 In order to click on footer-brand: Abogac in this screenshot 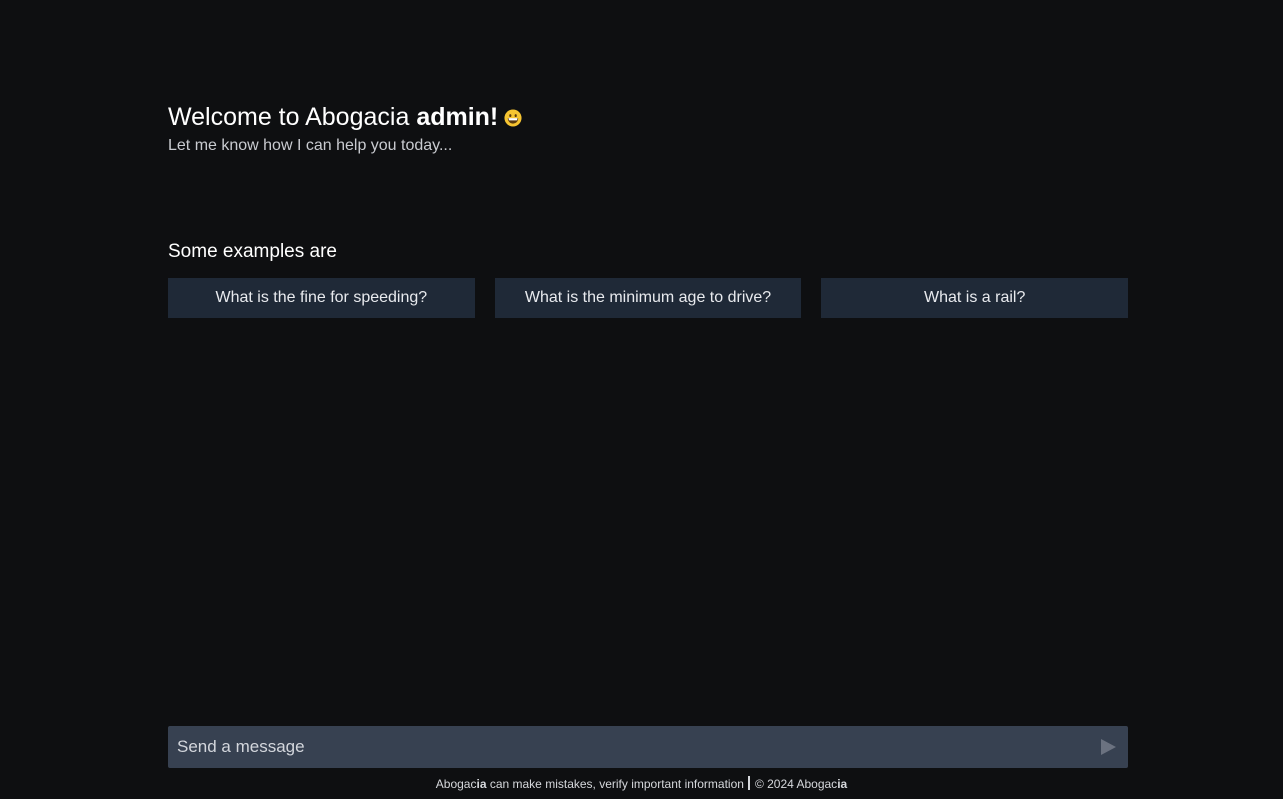, I will do `click(456, 784)`.